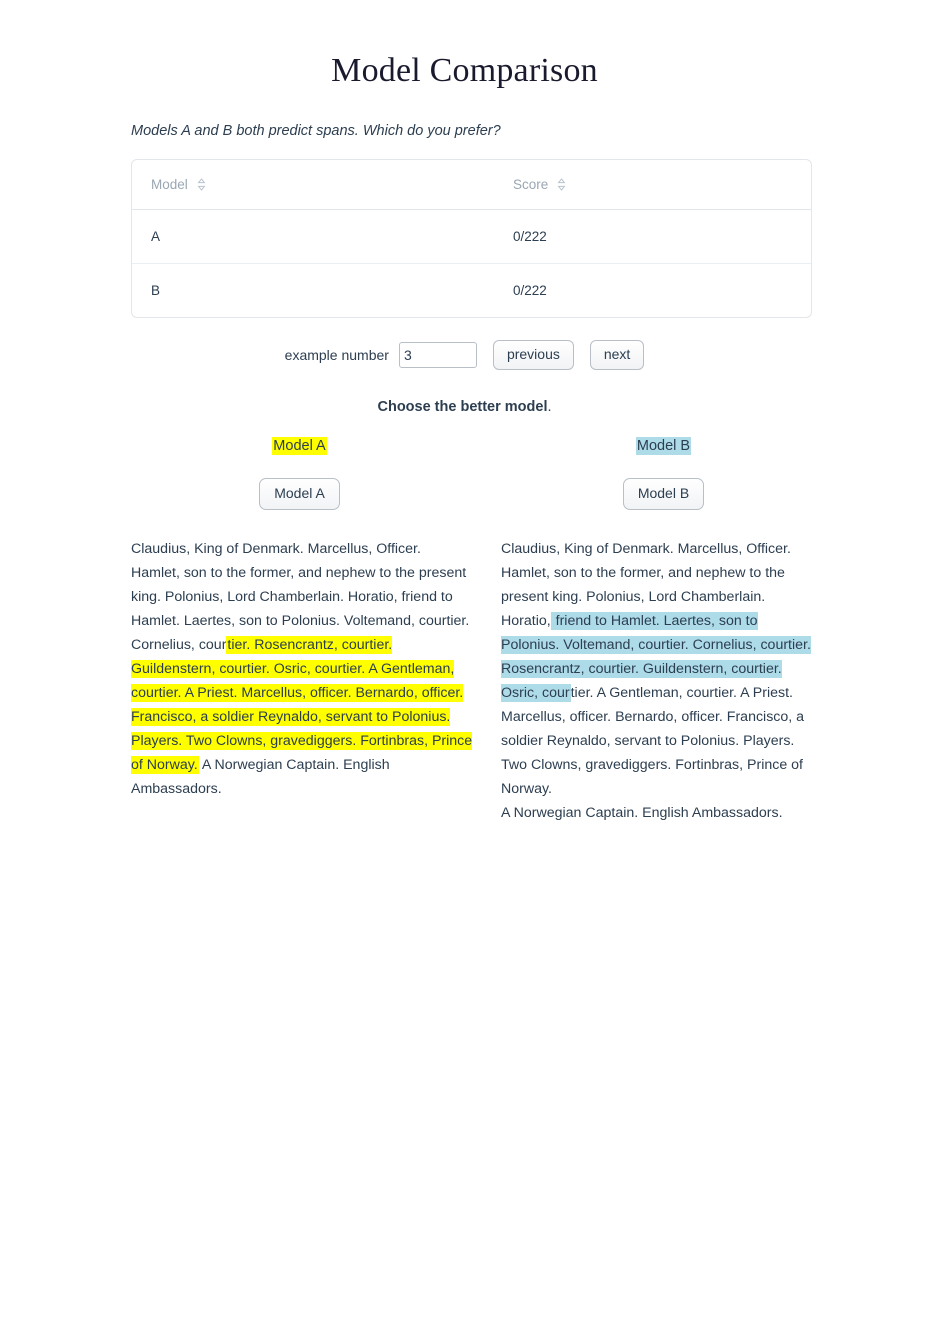 The height and width of the screenshot is (1331, 929). What do you see at coordinates (322, 236) in the screenshot?
I see `cell-model: A` at bounding box center [322, 236].